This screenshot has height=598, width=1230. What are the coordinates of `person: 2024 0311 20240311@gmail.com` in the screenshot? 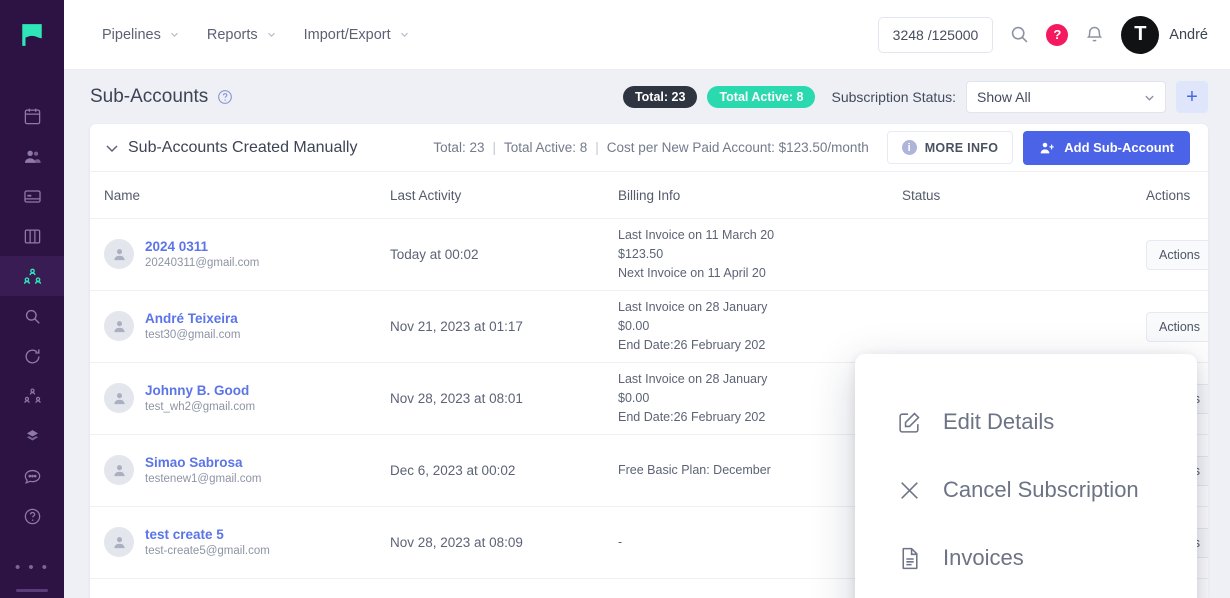 It's located at (243, 255).